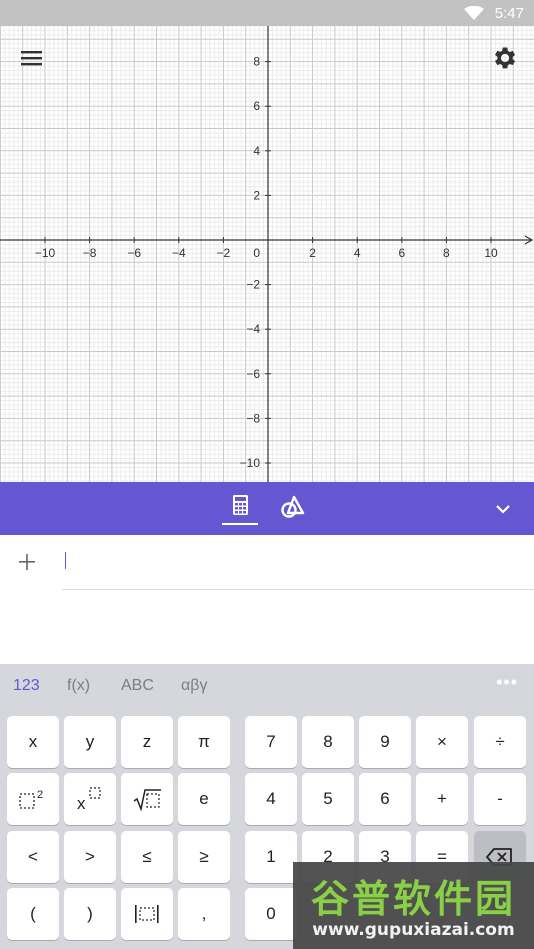  Describe the element at coordinates (90, 742) in the screenshot. I see `key-y: y` at that location.